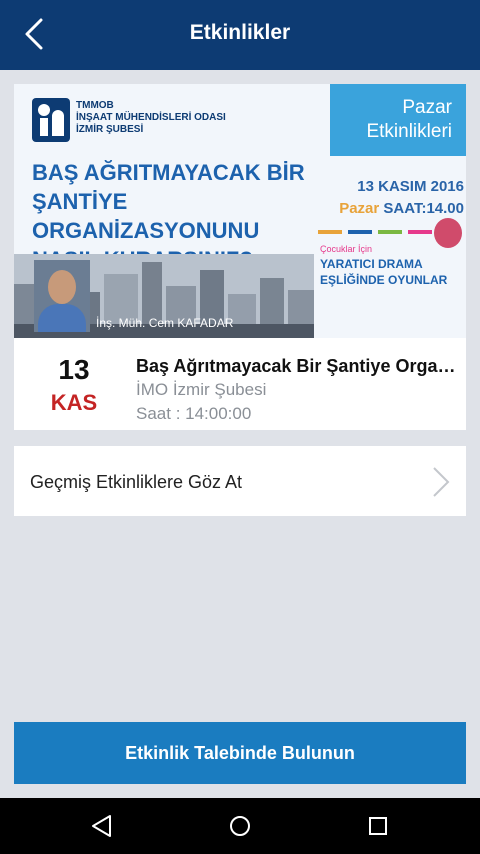 This screenshot has height=854, width=480. I want to click on color-dash-decoration, so click(375, 232).